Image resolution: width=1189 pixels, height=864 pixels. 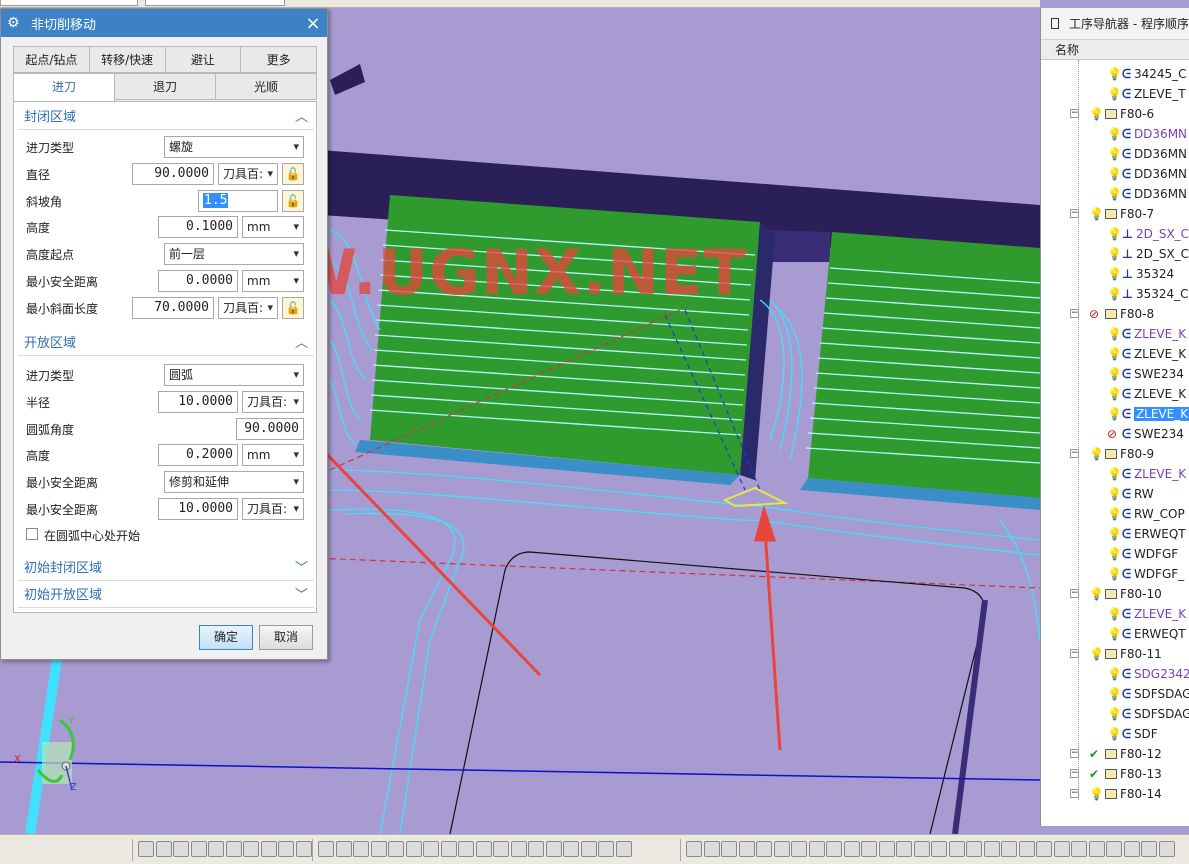 I want to click on operation-node: 💡ᕮ 34245_C, so click(x=1147, y=74).